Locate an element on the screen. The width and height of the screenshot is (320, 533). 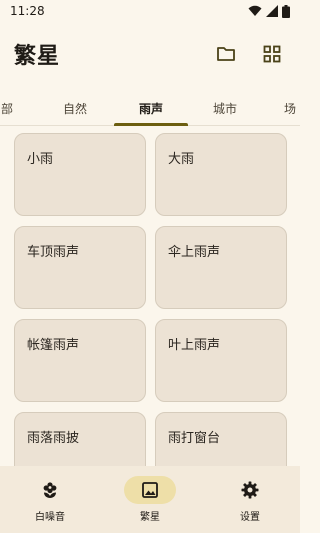
status-time: 11:28 is located at coordinates (27, 11).